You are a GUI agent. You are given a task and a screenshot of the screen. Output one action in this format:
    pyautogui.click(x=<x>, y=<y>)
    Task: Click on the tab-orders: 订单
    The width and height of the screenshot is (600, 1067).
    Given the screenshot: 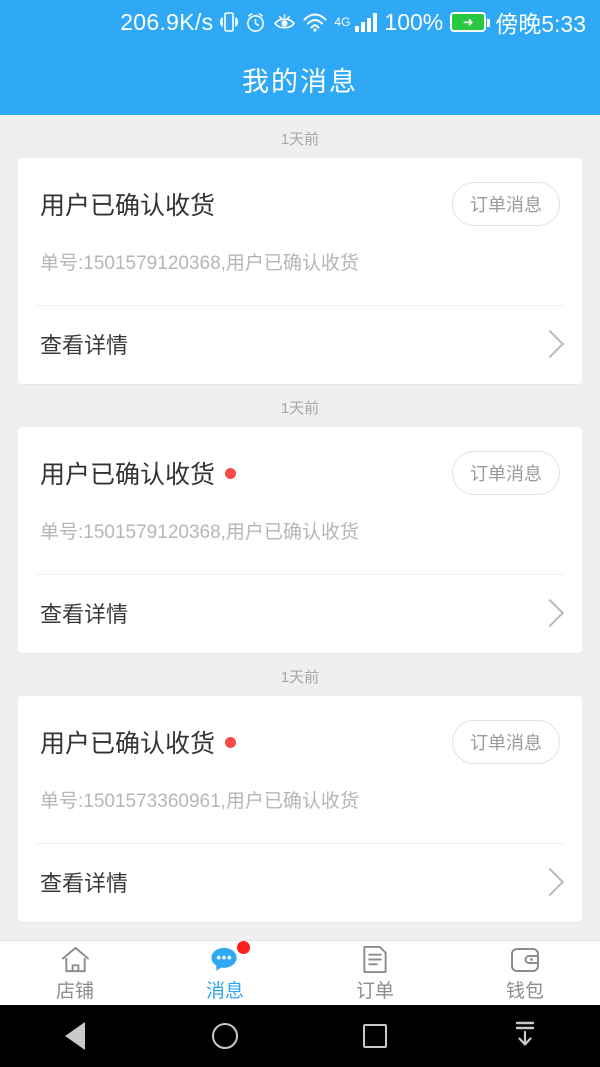 What is the action you would take?
    pyautogui.click(x=375, y=973)
    